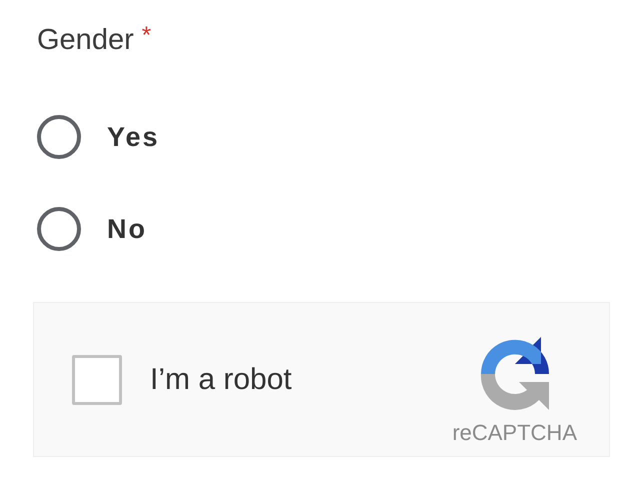 This screenshot has width=628, height=499. I want to click on option-label: No, so click(127, 229).